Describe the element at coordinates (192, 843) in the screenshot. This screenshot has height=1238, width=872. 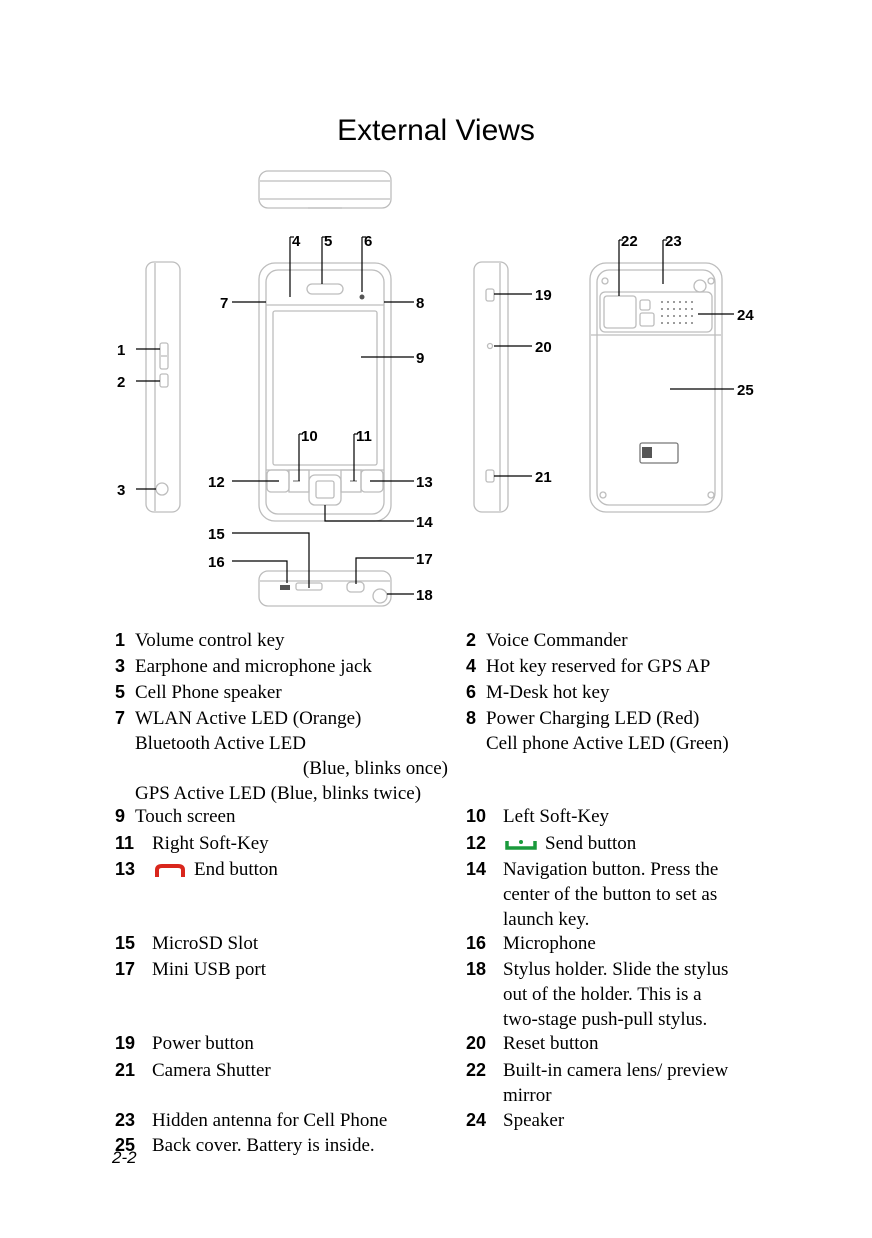
I see `legend-item-11: 11 Right Soft-Key` at that location.